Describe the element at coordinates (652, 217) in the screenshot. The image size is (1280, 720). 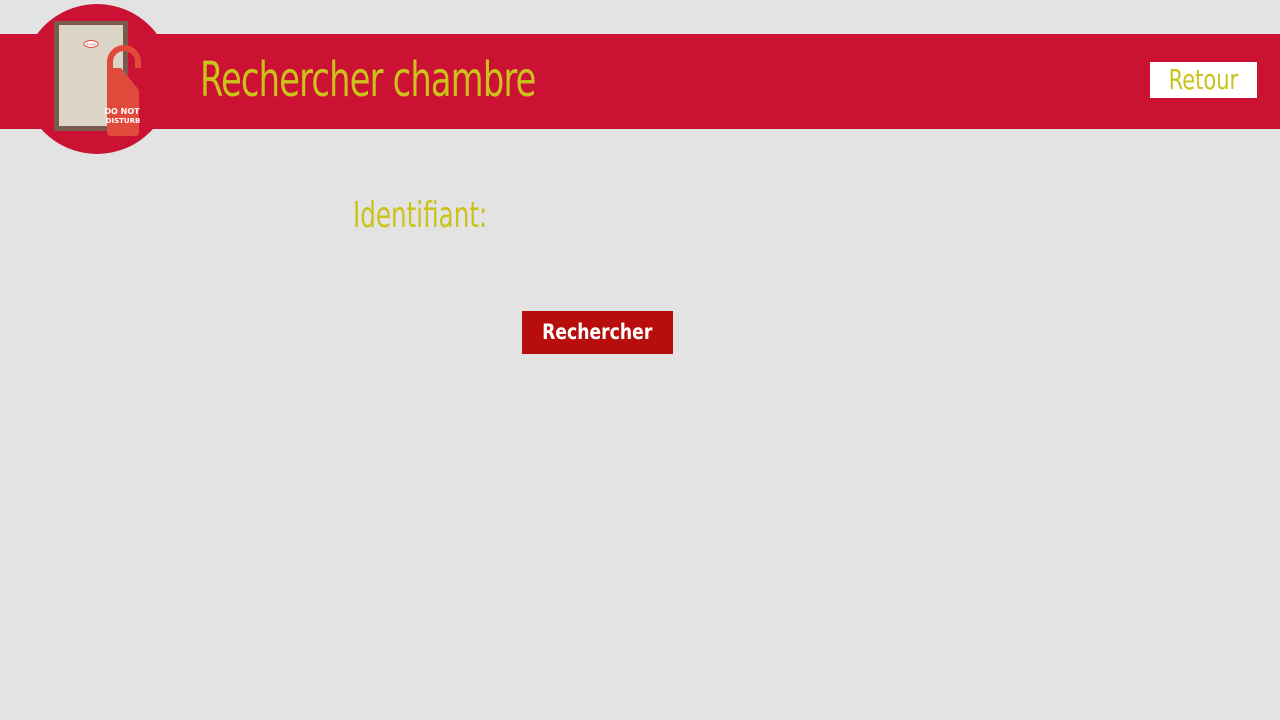
I see `id-input` at that location.